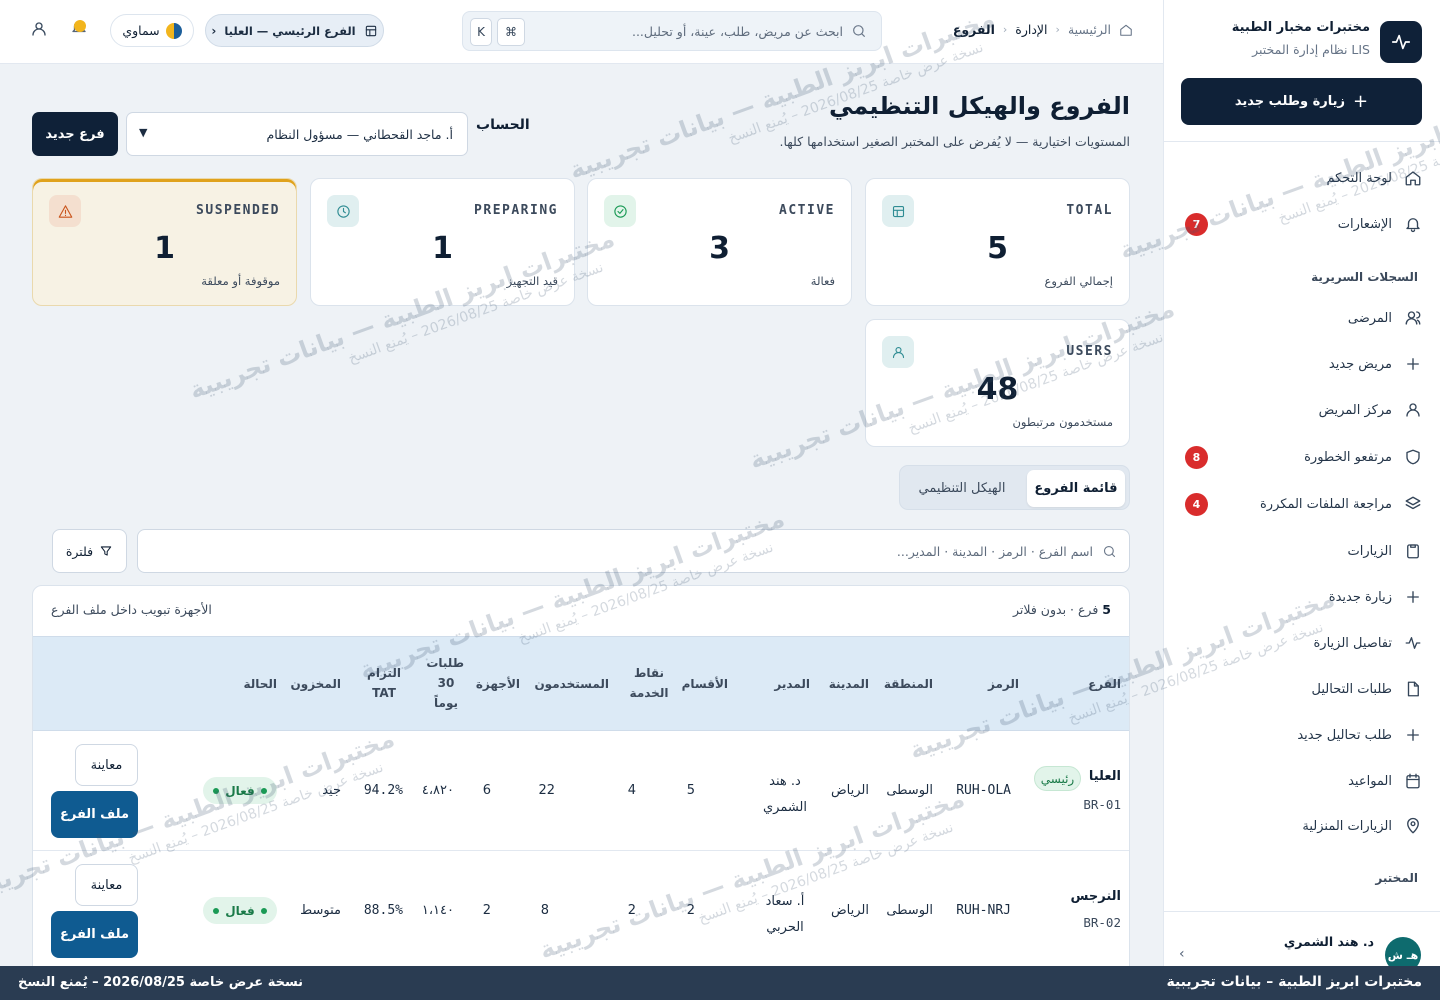 Image resolution: width=1440 pixels, height=1000 pixels. I want to click on shortcut-k-key: K, so click(481, 32).